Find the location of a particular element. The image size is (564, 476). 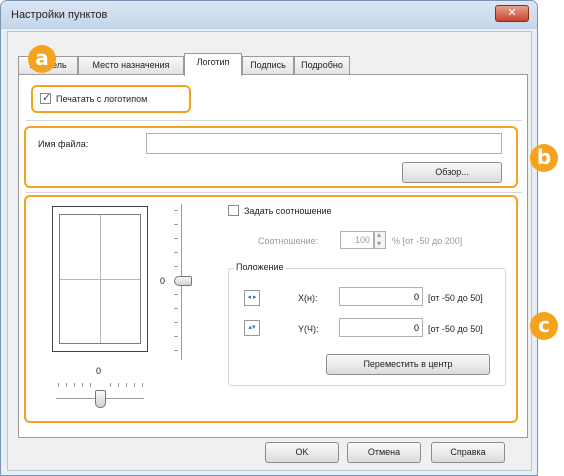

ok-button: OK is located at coordinates (302, 452).